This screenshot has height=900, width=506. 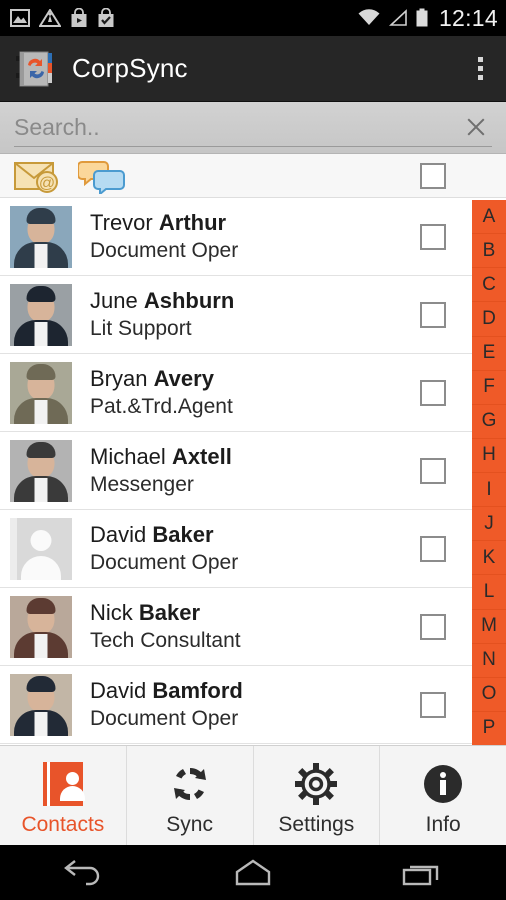 I want to click on tab-settings: Settings, so click(x=317, y=795).